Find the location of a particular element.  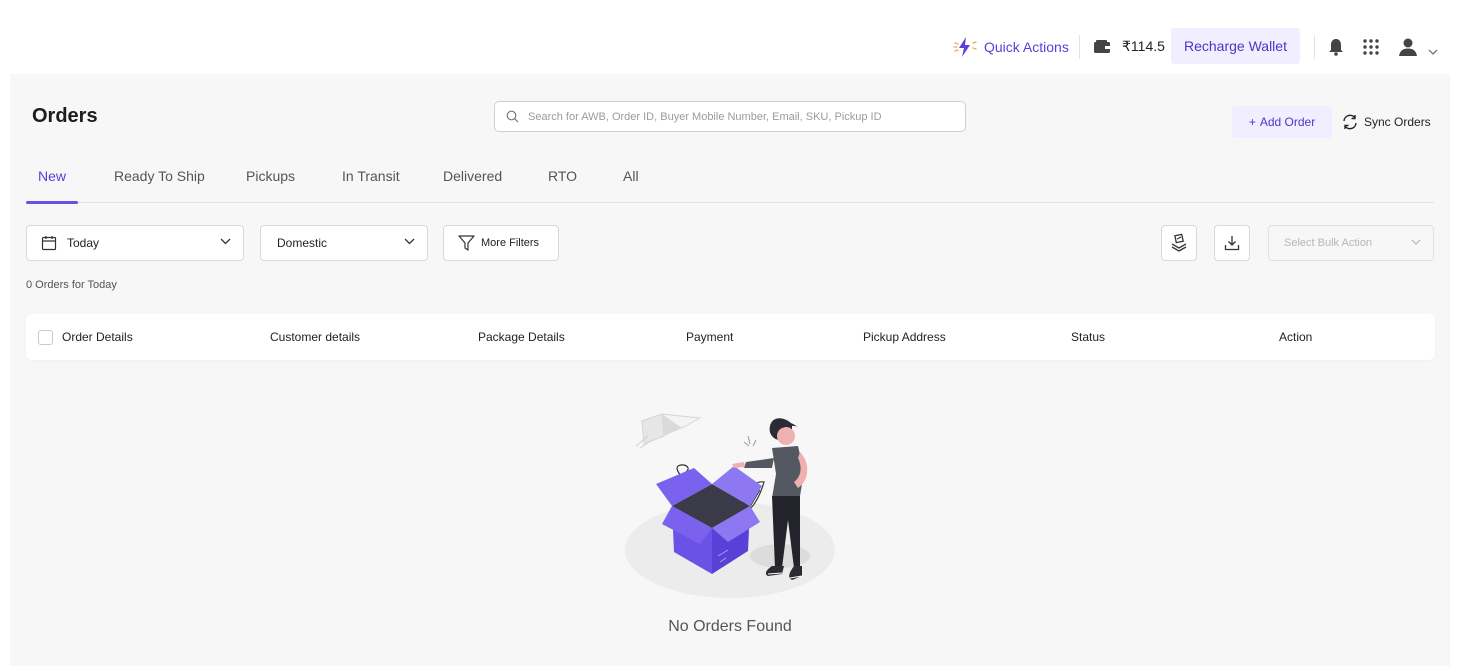

add-order-label: Add Order is located at coordinates (1287, 122).